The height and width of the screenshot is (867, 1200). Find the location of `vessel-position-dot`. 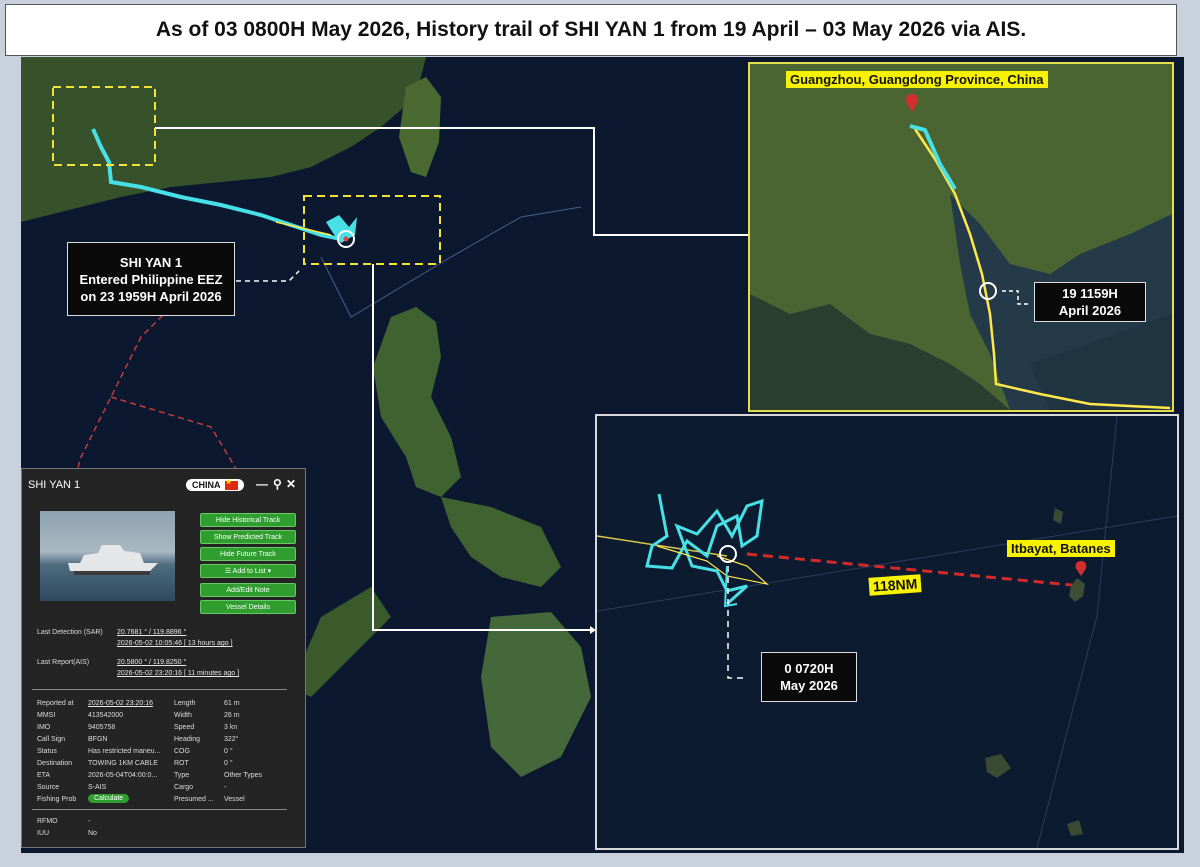

vessel-position-dot is located at coordinates (346, 239).